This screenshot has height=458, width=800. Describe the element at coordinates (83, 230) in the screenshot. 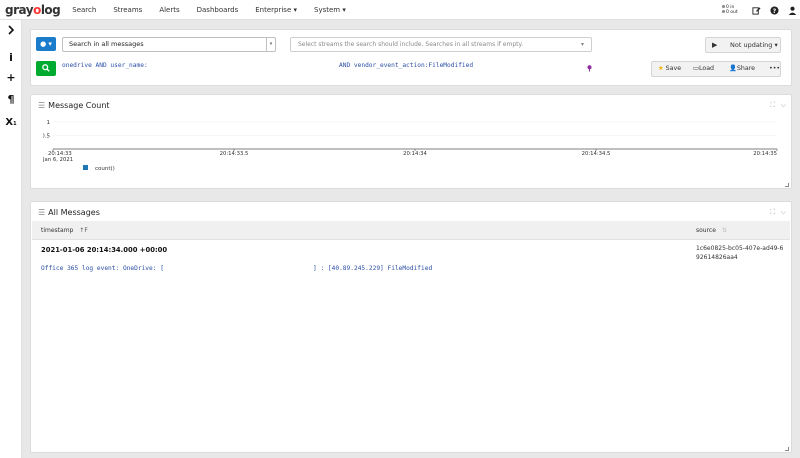

I see `sort-icon: ↑F` at that location.